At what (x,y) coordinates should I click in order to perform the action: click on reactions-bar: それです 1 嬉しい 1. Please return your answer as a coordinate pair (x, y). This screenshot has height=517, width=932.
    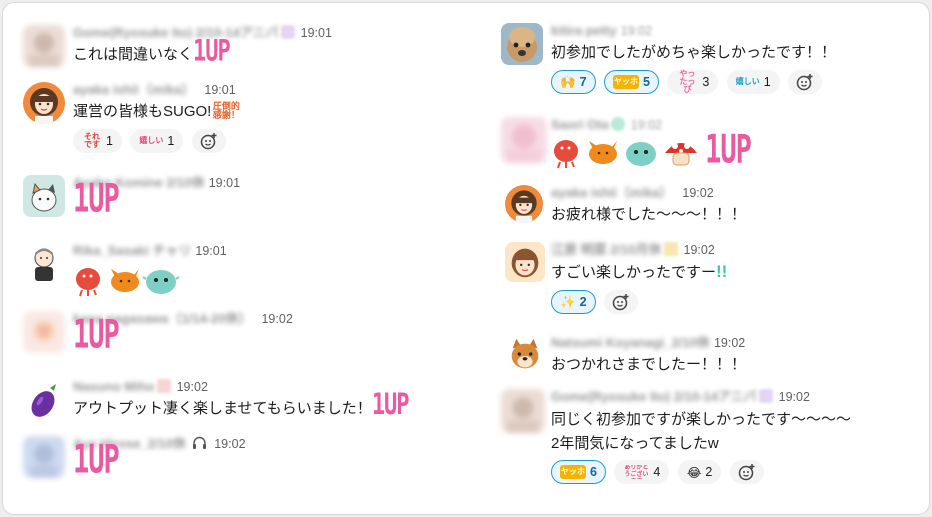
    Looking at the image, I should click on (157, 142).